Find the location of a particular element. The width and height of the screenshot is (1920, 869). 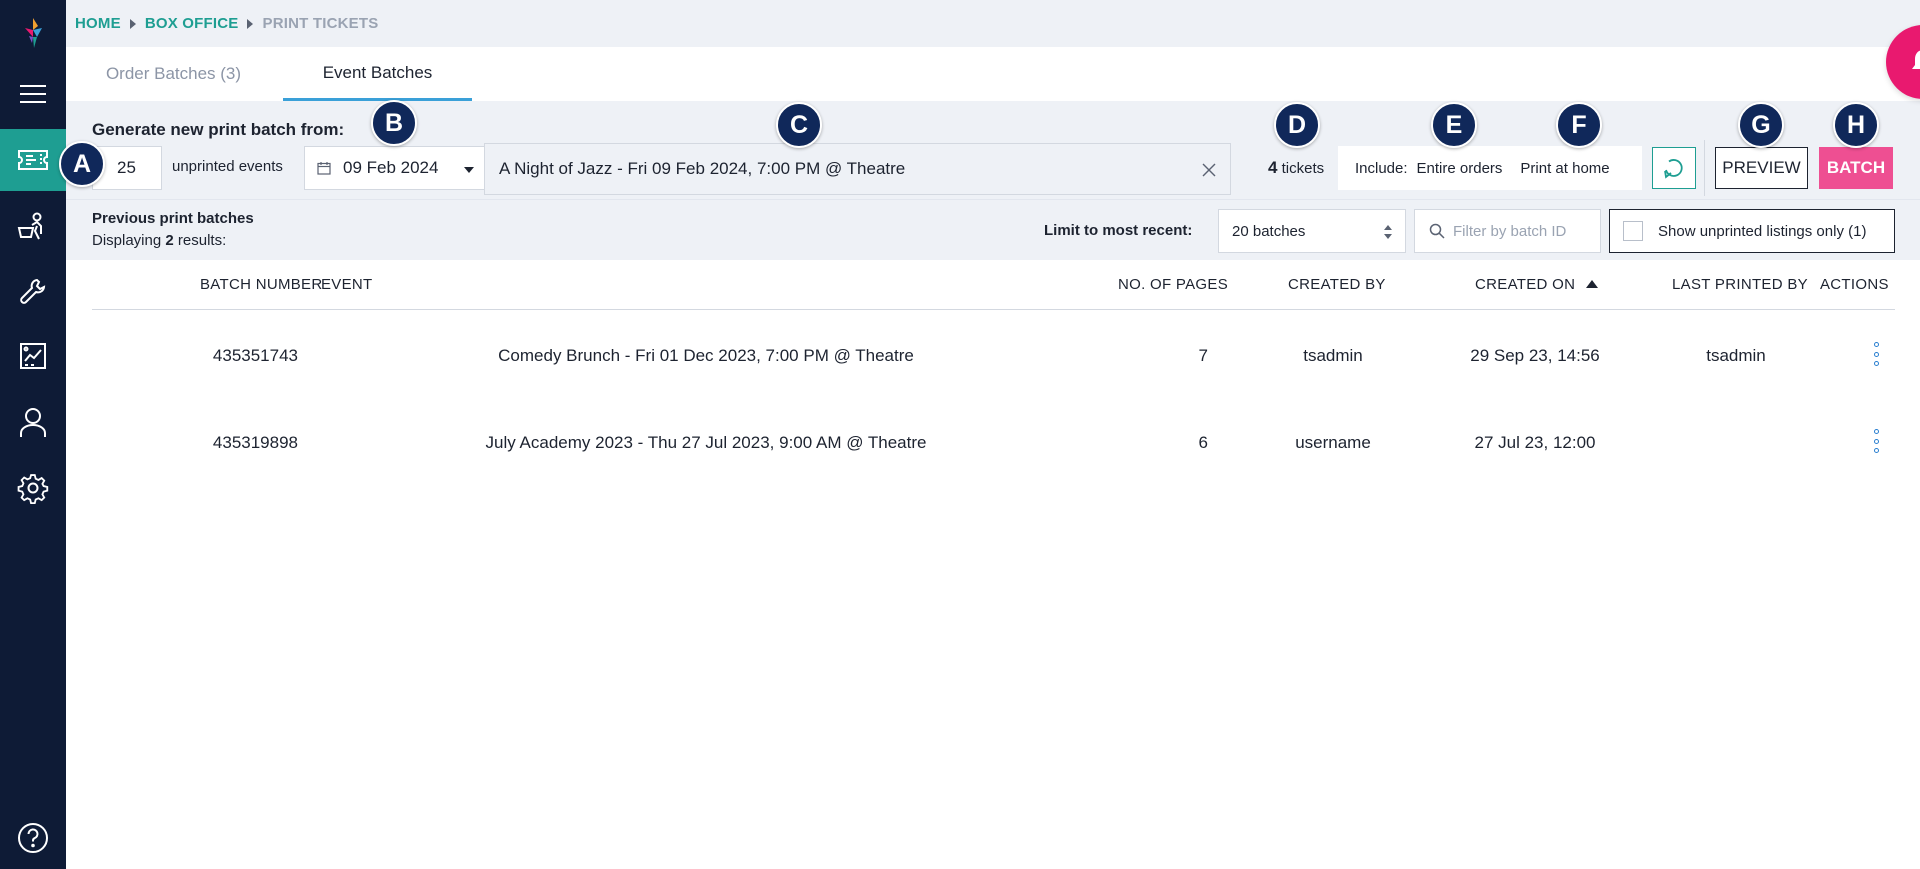

limit-select-value: 20 batches is located at coordinates (1269, 231).